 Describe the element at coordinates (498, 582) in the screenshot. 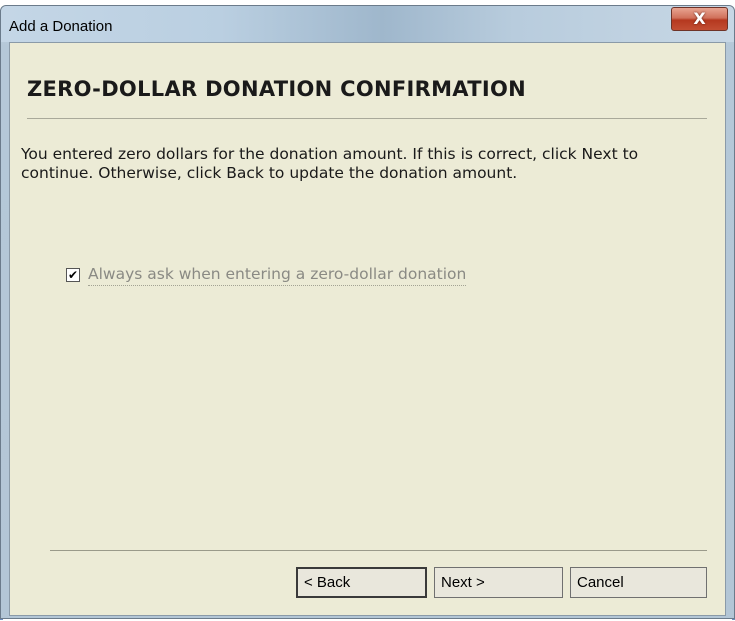

I see `next-button: Next >` at that location.